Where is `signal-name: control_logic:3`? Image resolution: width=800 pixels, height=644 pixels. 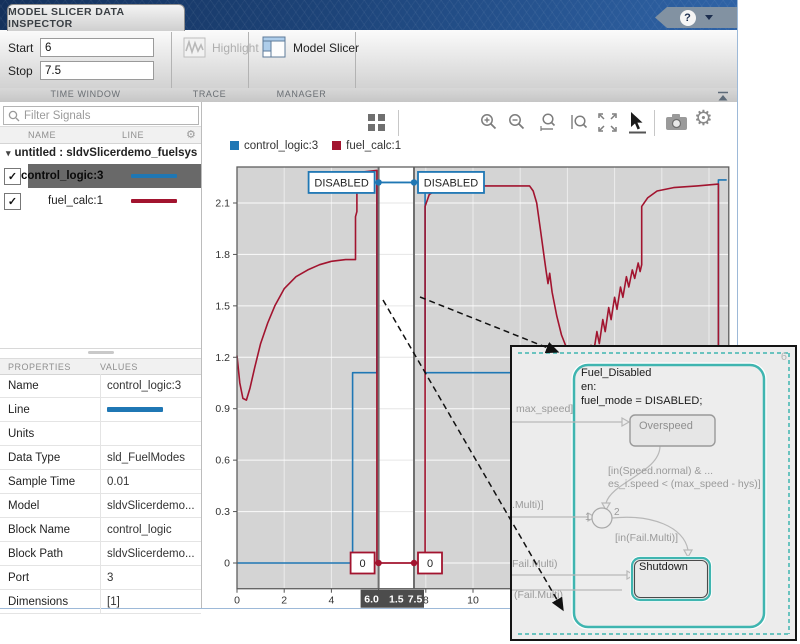
signal-name: control_logic:3 is located at coordinates (62, 176).